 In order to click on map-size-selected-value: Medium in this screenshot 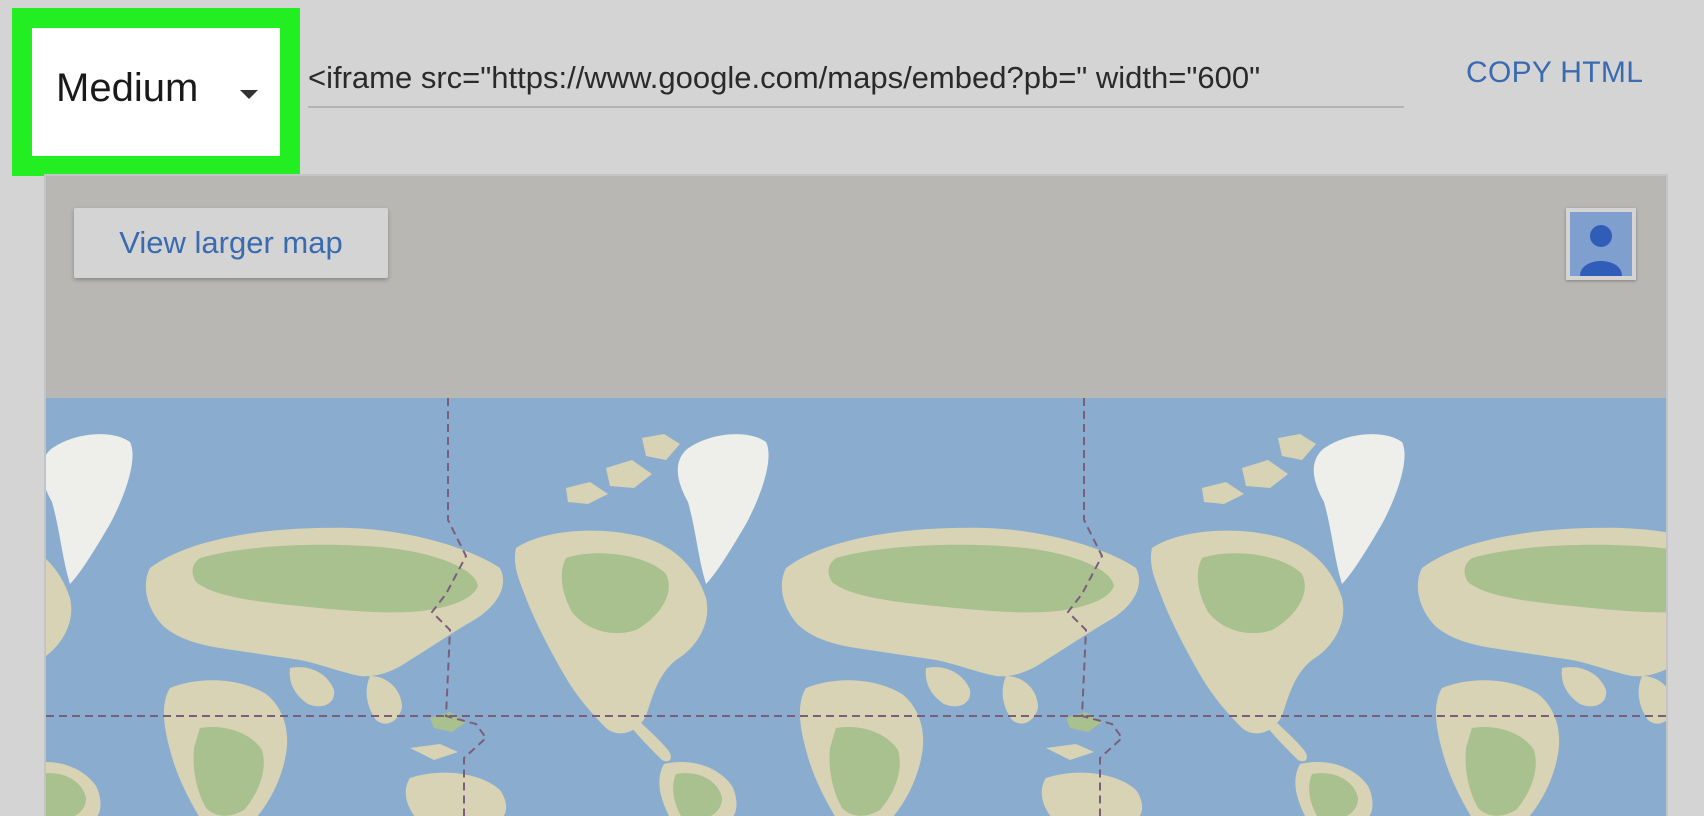, I will do `click(127, 88)`.